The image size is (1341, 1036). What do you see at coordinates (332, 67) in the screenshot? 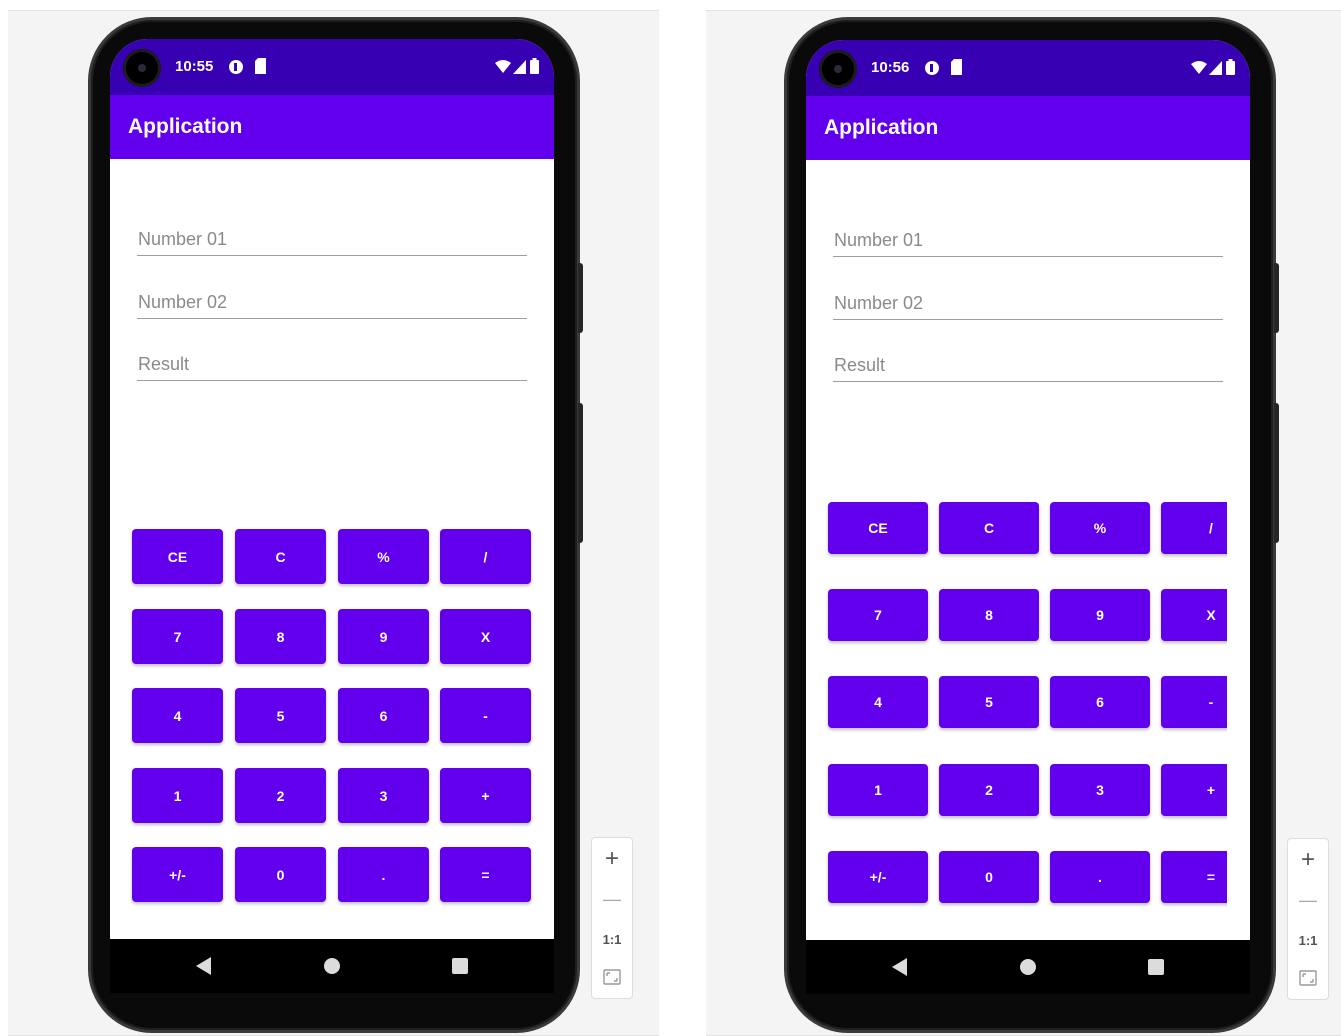
I see `status-bar: 10:55` at bounding box center [332, 67].